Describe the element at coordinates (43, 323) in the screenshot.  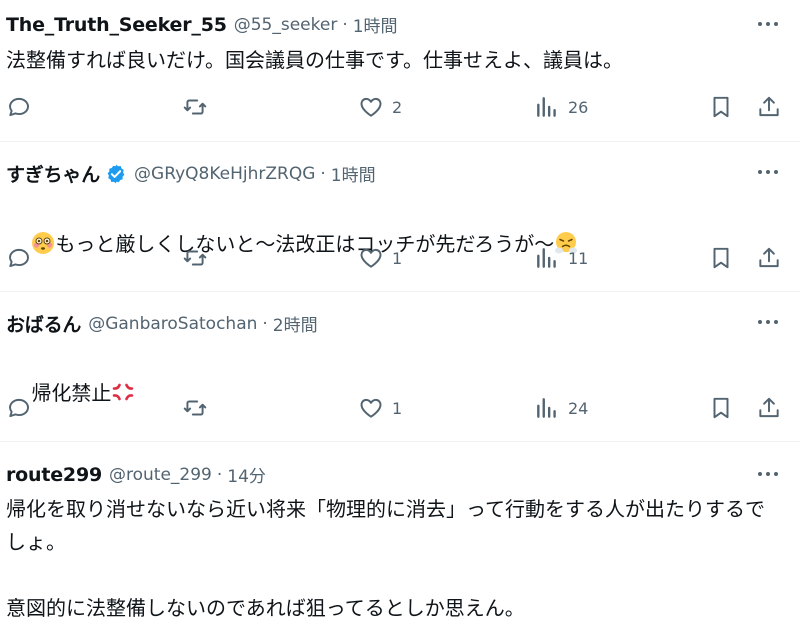
I see `display-name: おばるん` at that location.